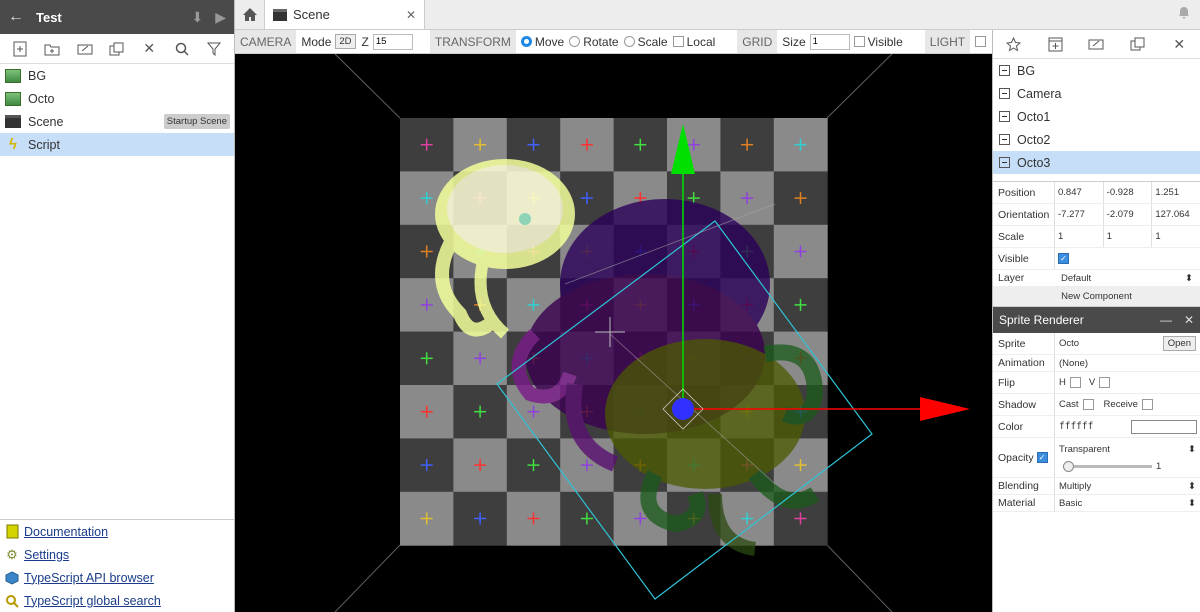 The image size is (1200, 612). I want to click on opacity-mode-select: Transparent ⬍, so click(1127, 449).